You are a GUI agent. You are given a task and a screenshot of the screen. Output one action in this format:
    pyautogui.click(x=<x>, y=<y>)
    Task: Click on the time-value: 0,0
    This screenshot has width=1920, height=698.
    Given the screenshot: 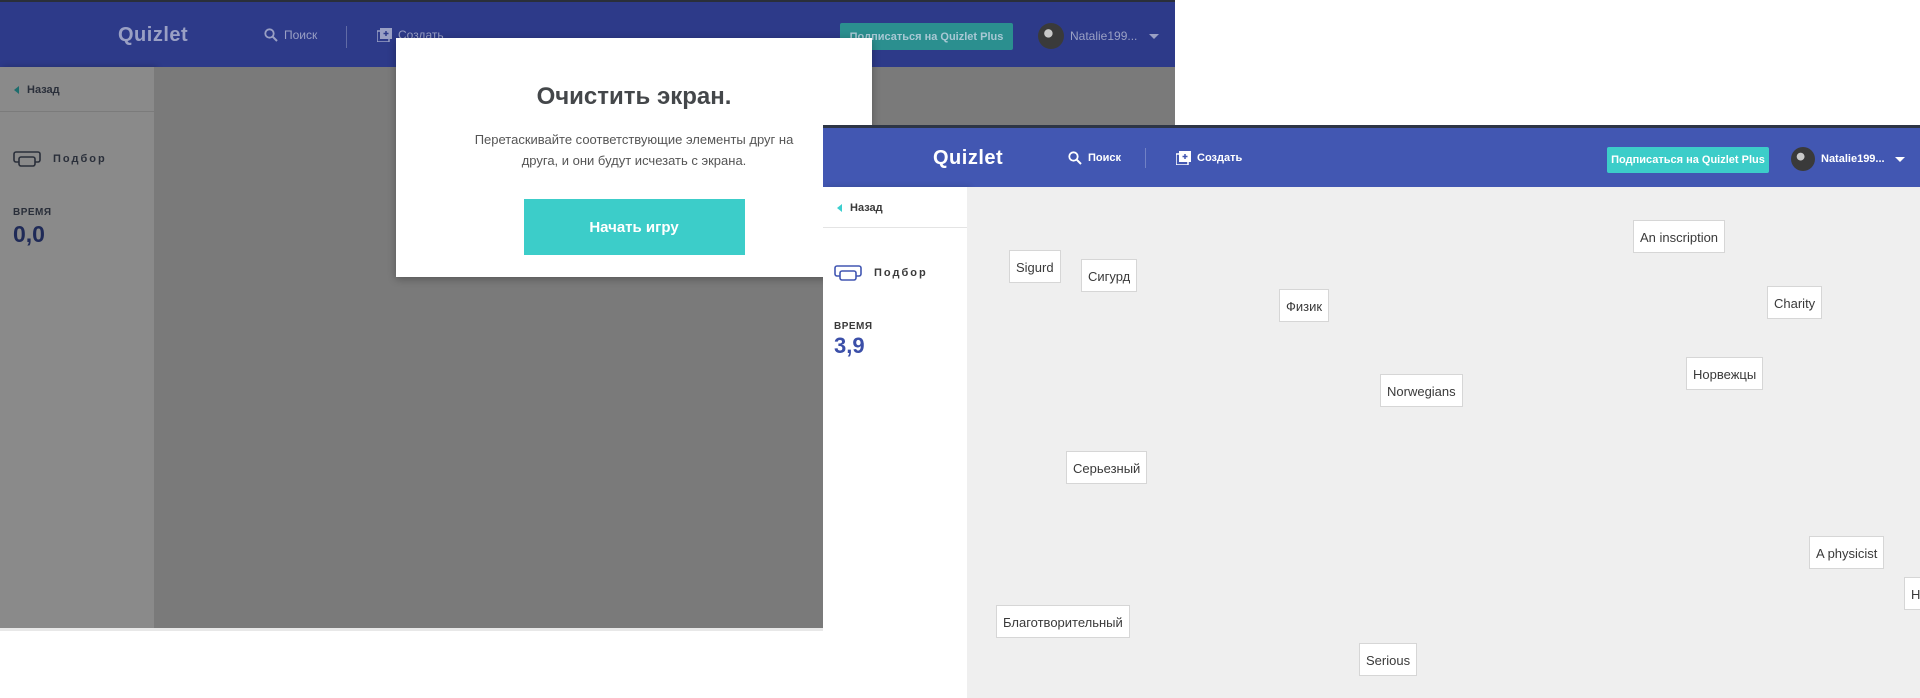 What is the action you would take?
    pyautogui.click(x=29, y=234)
    